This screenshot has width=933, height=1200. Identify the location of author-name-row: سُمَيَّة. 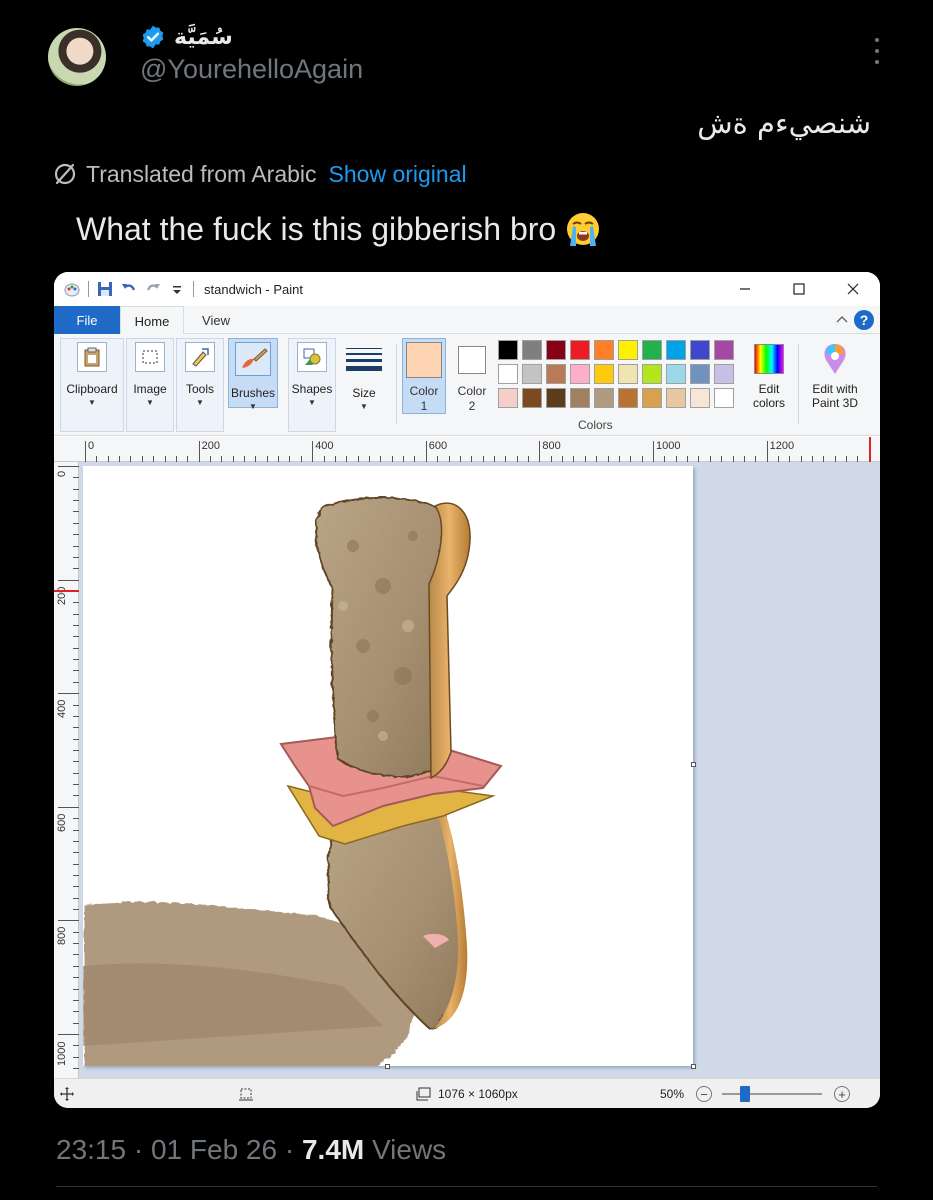
(186, 37).